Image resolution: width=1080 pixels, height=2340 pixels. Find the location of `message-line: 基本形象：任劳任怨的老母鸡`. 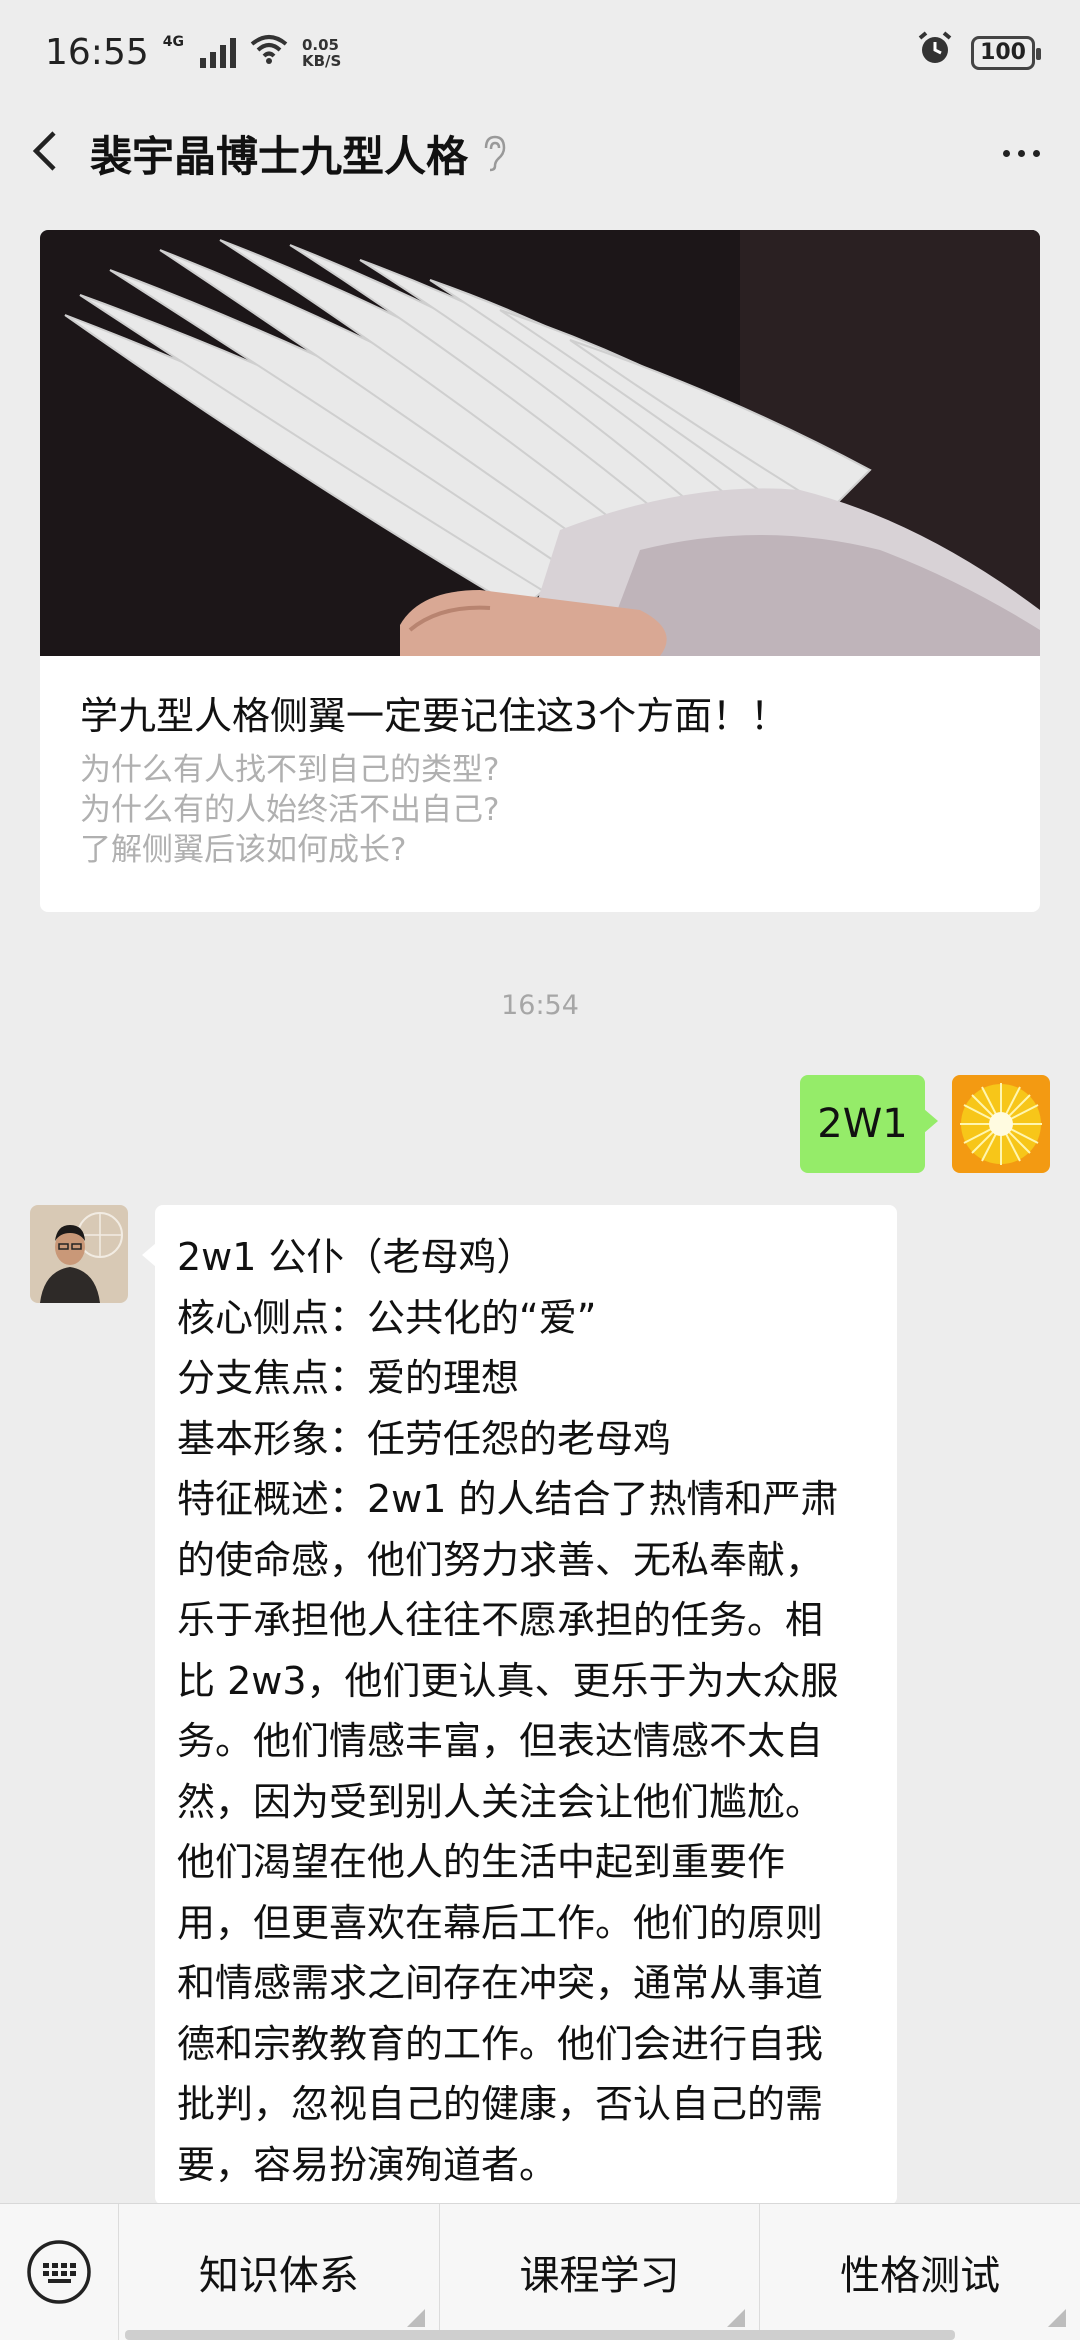

message-line: 基本形象：任劳任怨的老母鸡 is located at coordinates (424, 1438).